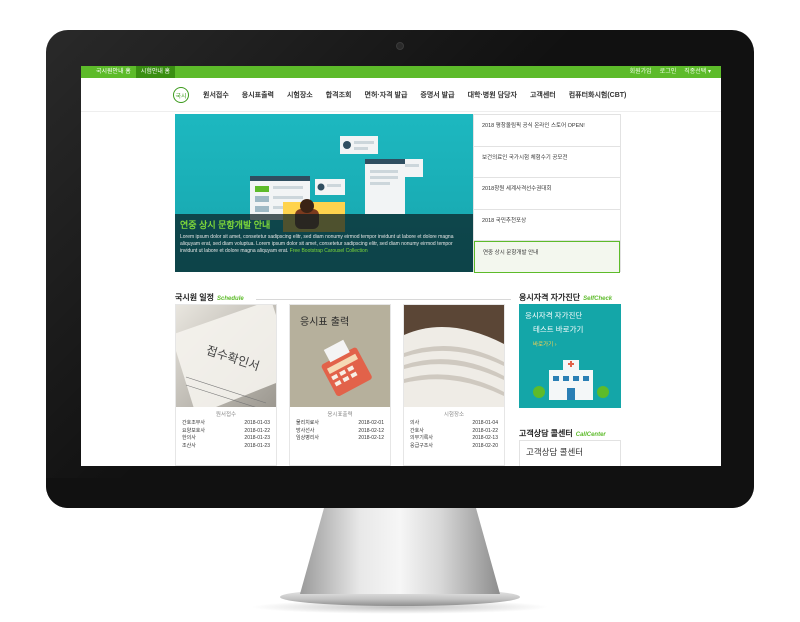 Image resolution: width=800 pixels, height=622 pixels. What do you see at coordinates (641, 72) in the screenshot?
I see `signup-link: 회원가입` at bounding box center [641, 72].